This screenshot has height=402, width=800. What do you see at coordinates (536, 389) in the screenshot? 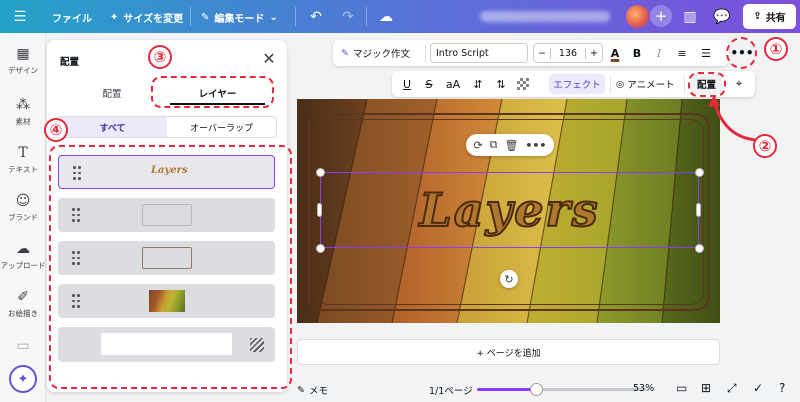
I see `zoom-slider-knob` at bounding box center [536, 389].